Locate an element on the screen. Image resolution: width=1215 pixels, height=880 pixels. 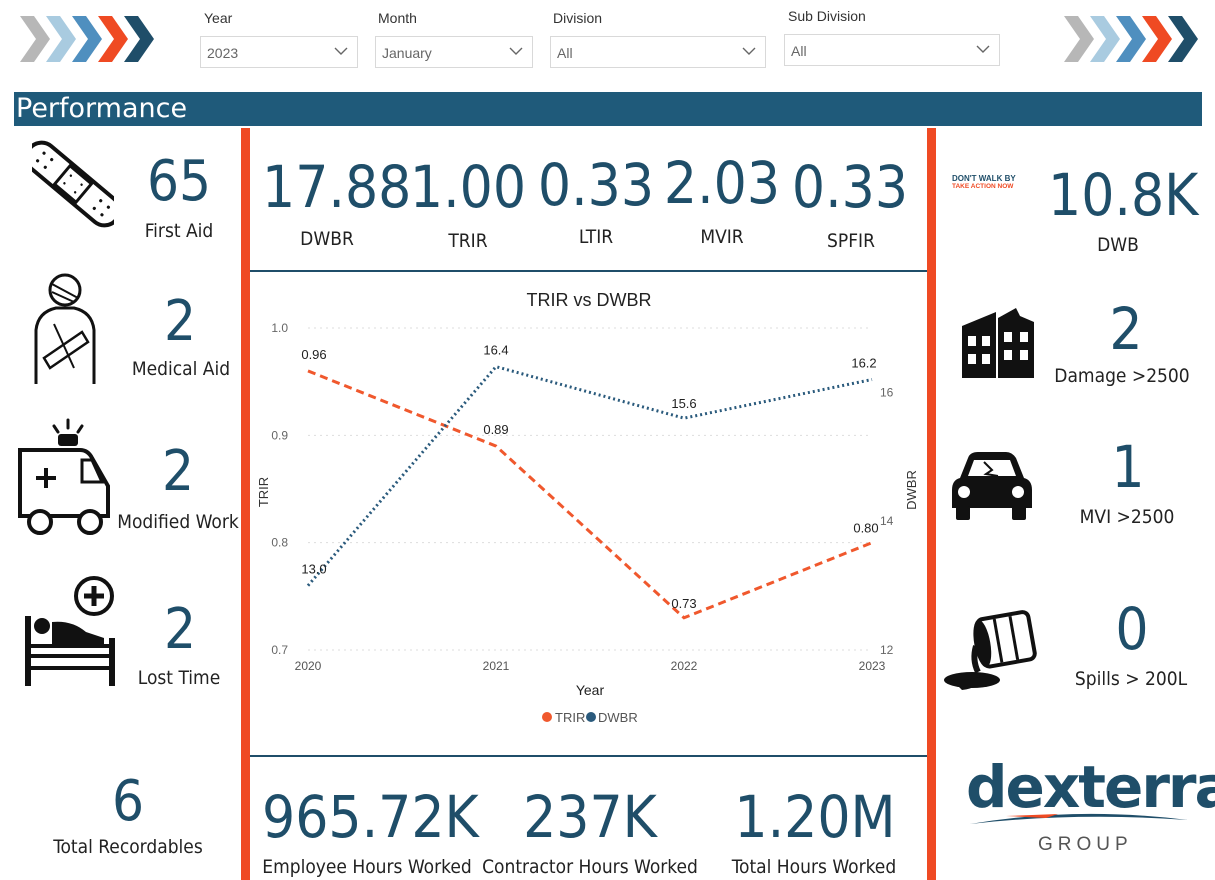
car-crash-icon is located at coordinates (992, 486).